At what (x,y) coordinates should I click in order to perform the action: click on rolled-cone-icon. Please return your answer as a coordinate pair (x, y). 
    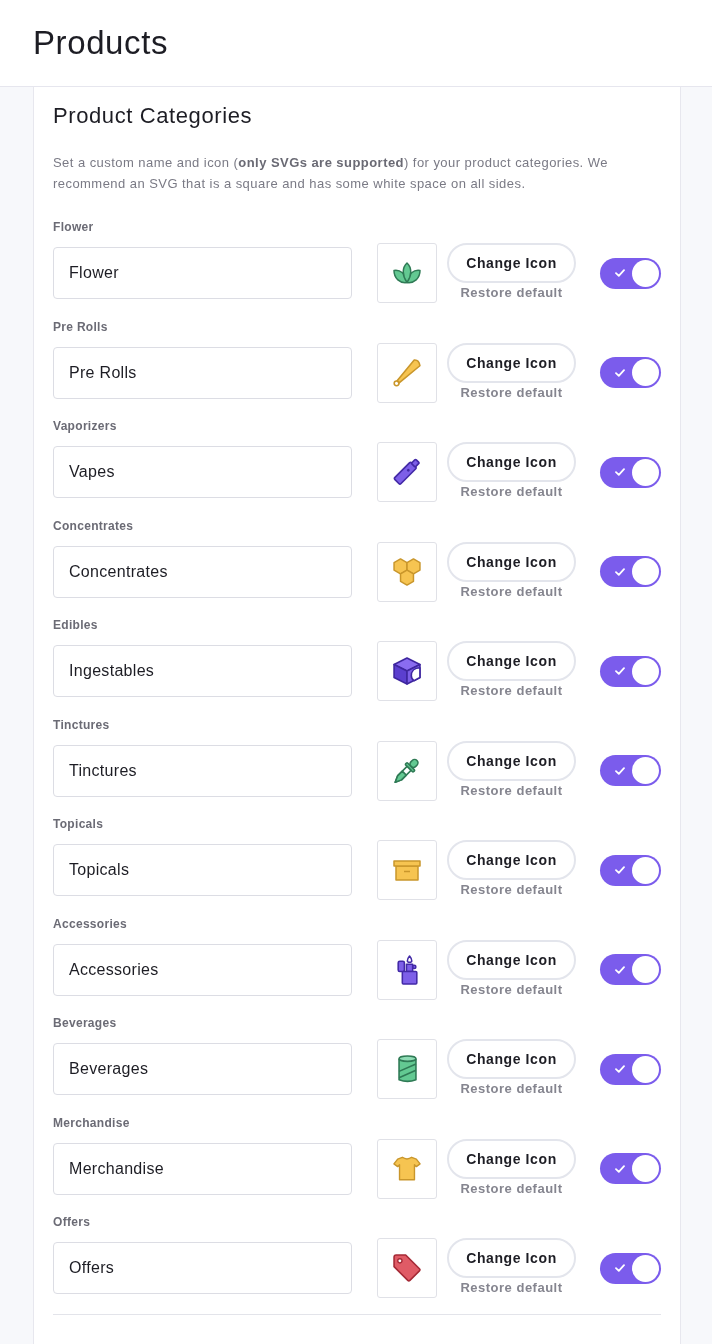
    Looking at the image, I should click on (407, 372).